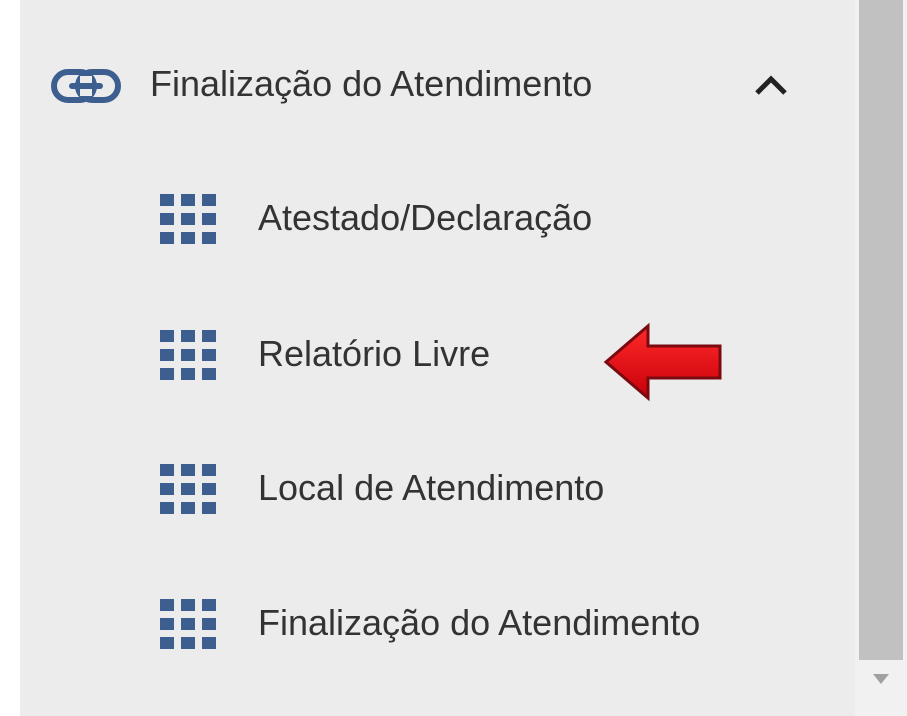  Describe the element at coordinates (771, 85) in the screenshot. I see `chevron-up-icon` at that location.